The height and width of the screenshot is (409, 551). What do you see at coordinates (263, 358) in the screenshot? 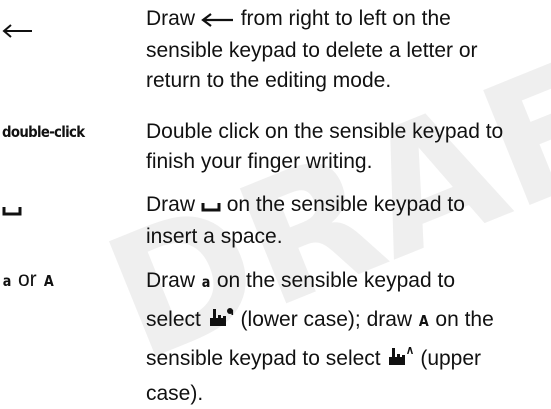
I see `text-fragment: sensible keypad to select` at bounding box center [263, 358].